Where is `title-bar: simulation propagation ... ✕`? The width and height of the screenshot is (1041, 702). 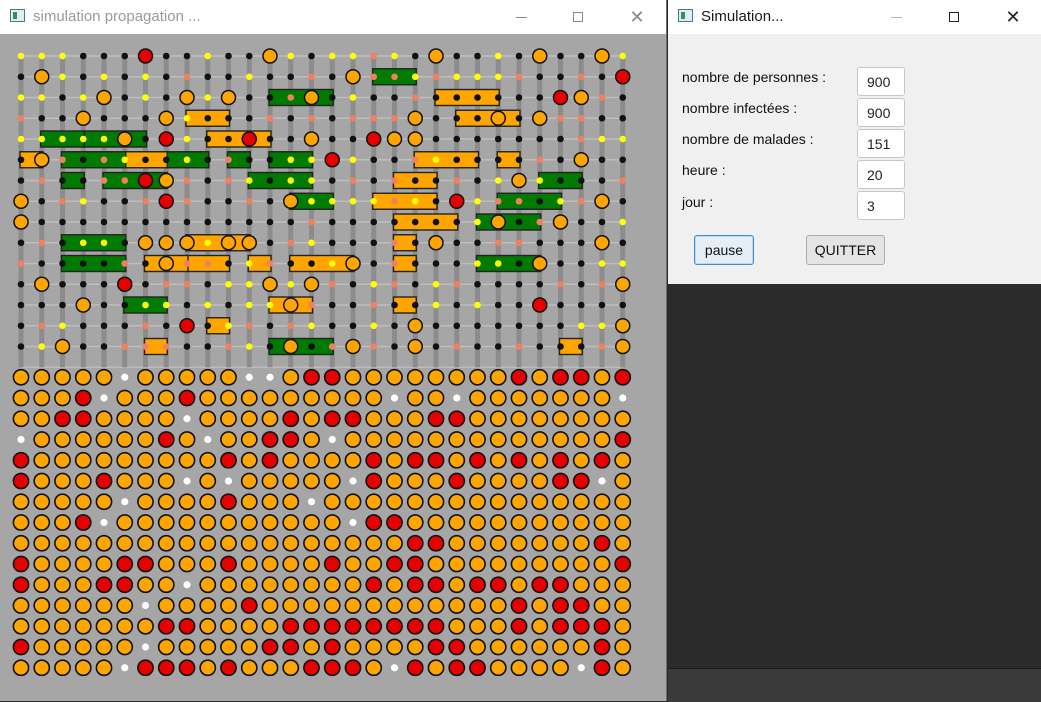
title-bar: simulation propagation ... ✕ is located at coordinates (333, 17).